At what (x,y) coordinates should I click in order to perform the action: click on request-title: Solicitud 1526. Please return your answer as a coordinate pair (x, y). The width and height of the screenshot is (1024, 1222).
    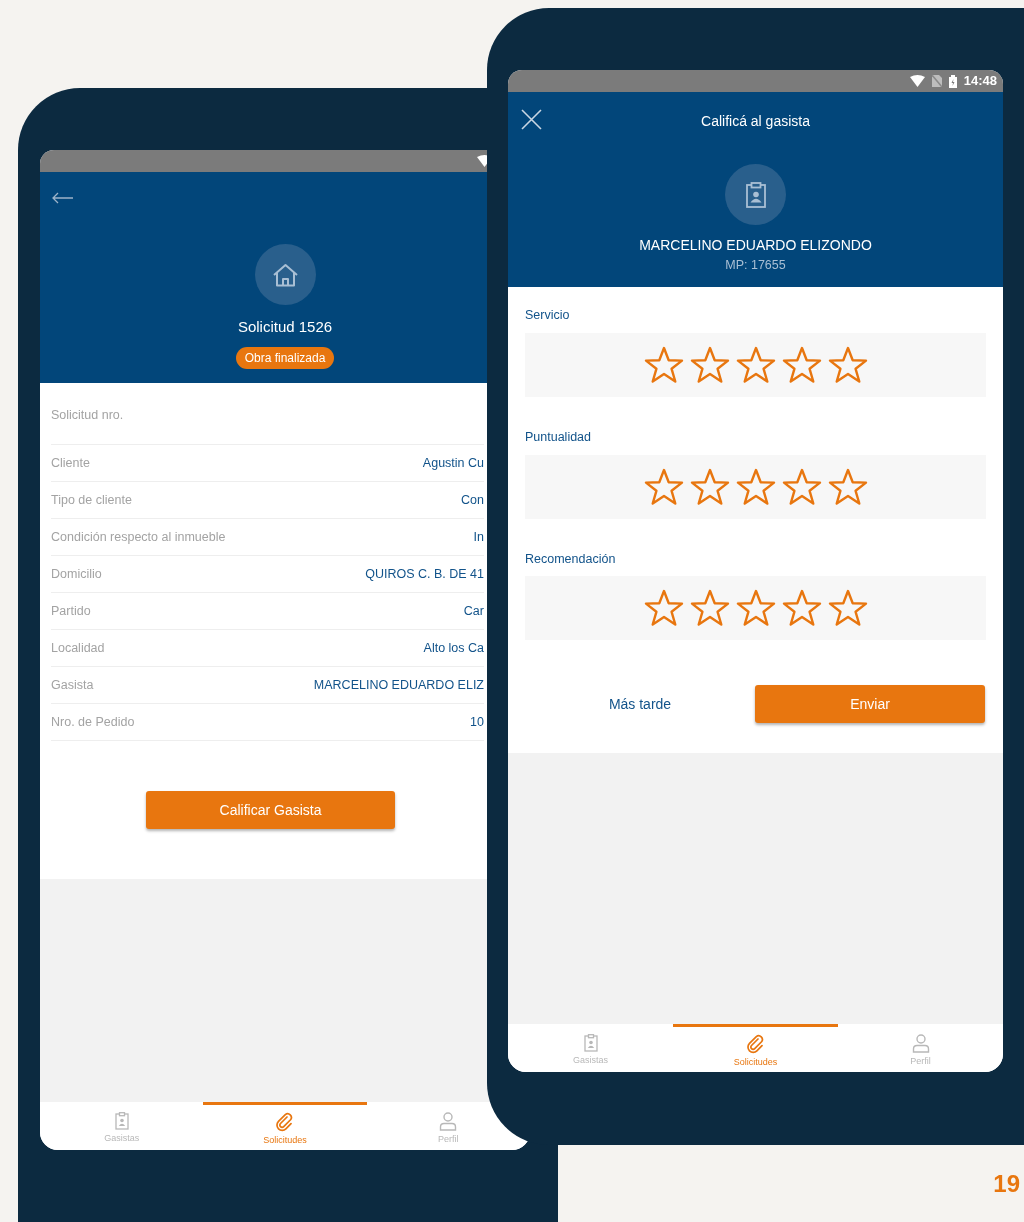
    Looking at the image, I should click on (285, 327).